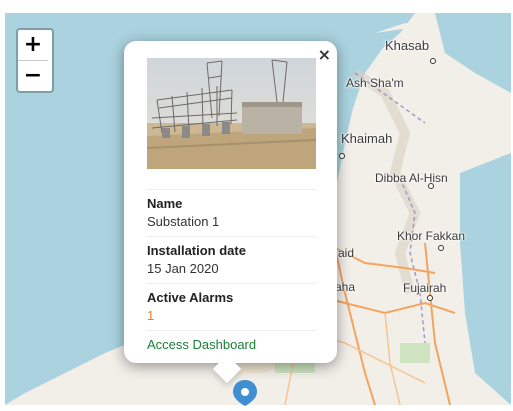 The width and height of the screenshot is (513, 411). Describe the element at coordinates (196, 250) in the screenshot. I see `installation-date-label: Installation date` at that location.